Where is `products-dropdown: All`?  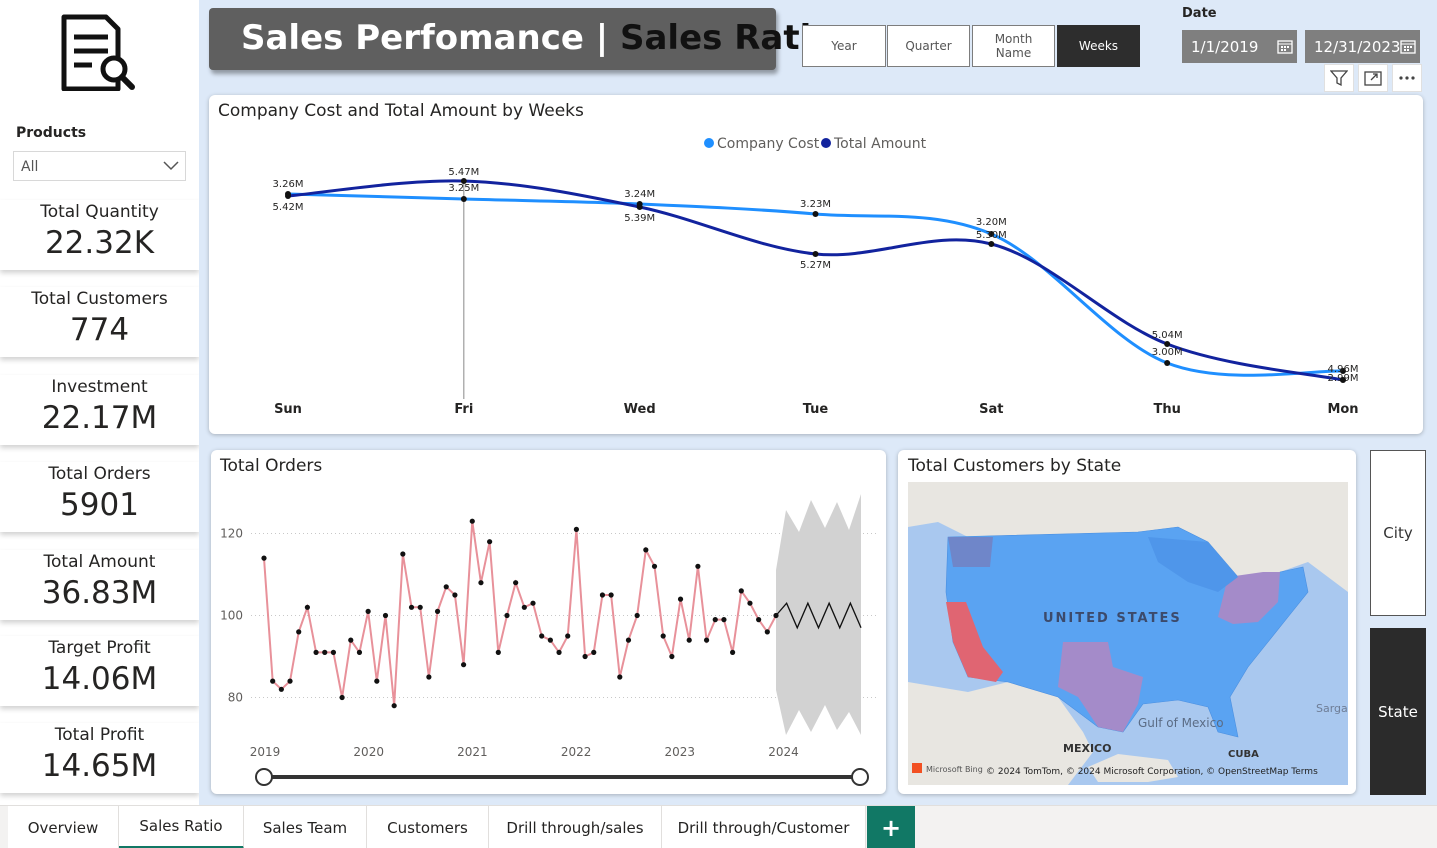
products-dropdown: All is located at coordinates (99, 166).